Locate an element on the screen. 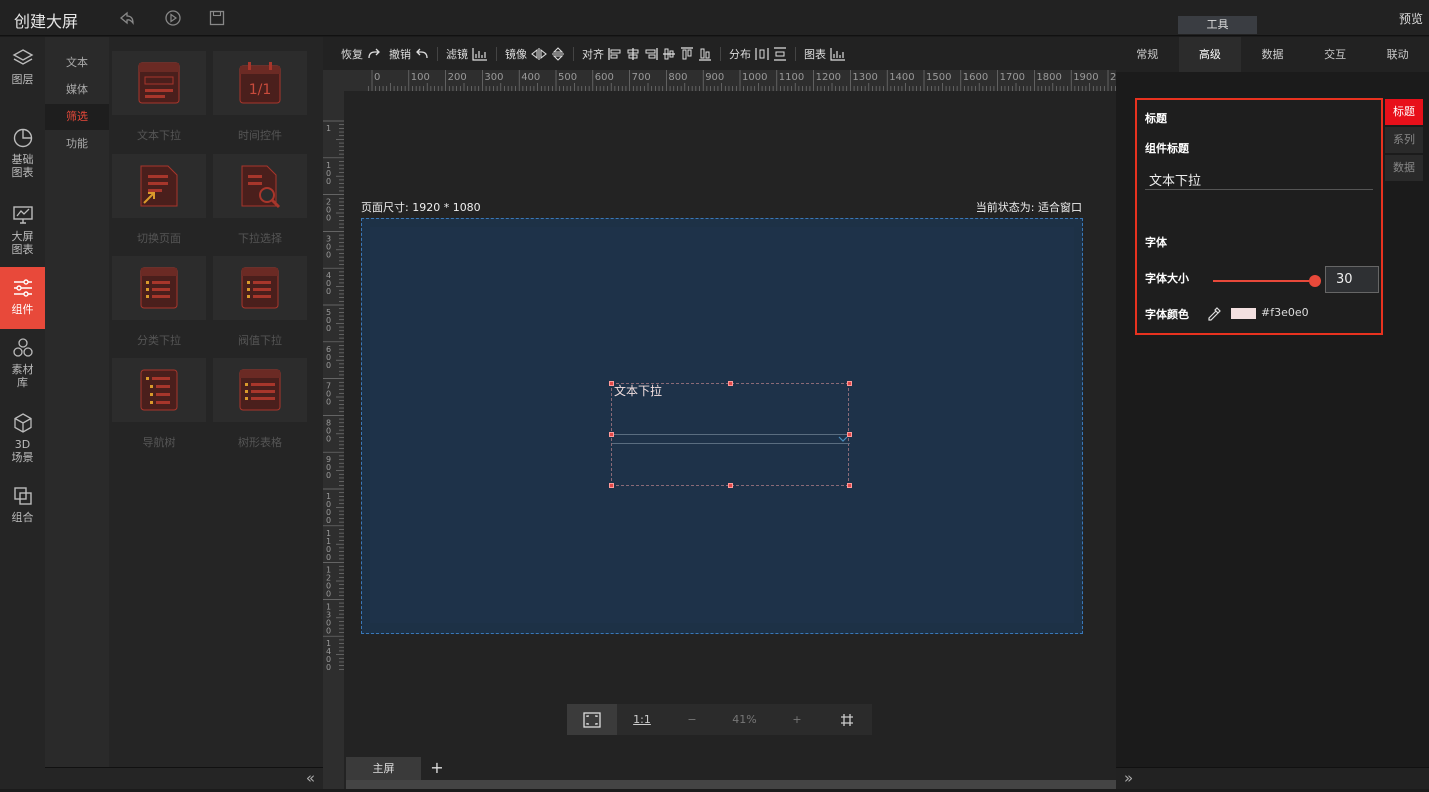 The width and height of the screenshot is (1429, 792). zoom-in-button: + is located at coordinates (797, 719).